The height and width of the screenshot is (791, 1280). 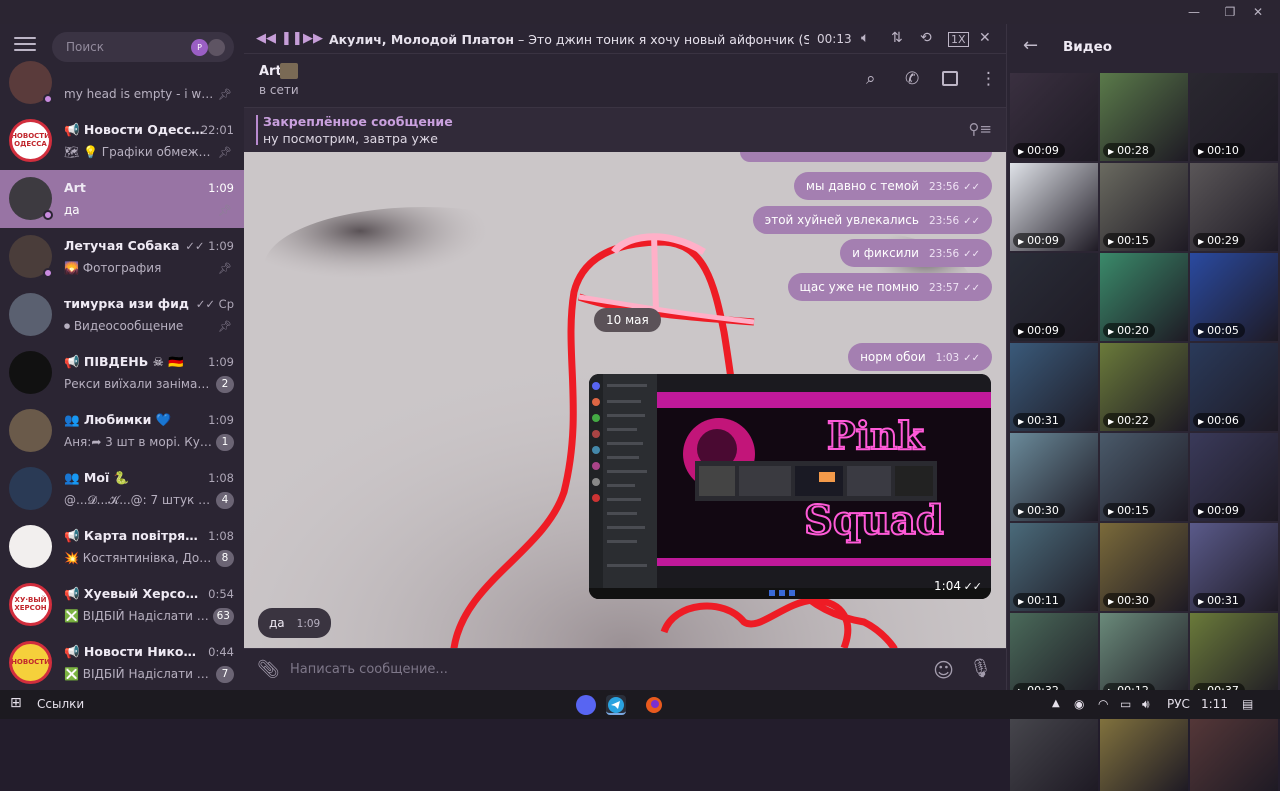 What do you see at coordinates (1219, 420) in the screenshot?
I see `video-duration: 00:06` at bounding box center [1219, 420].